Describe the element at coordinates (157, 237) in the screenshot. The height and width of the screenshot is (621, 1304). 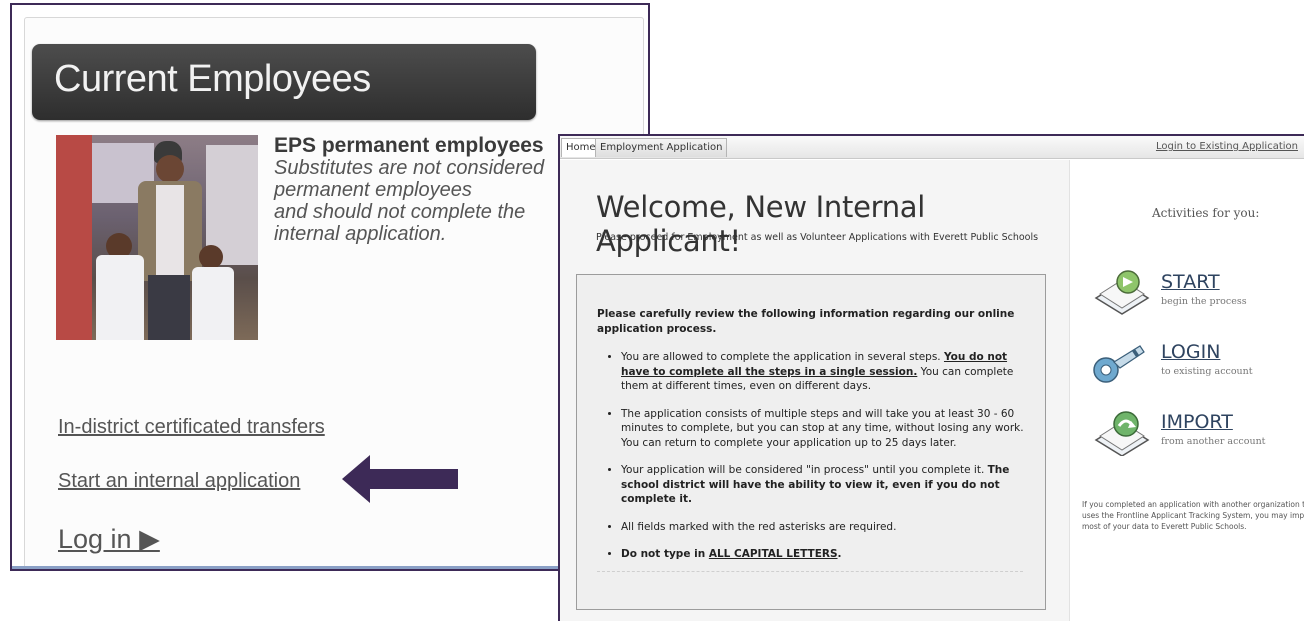
I see `employee-photo` at that location.